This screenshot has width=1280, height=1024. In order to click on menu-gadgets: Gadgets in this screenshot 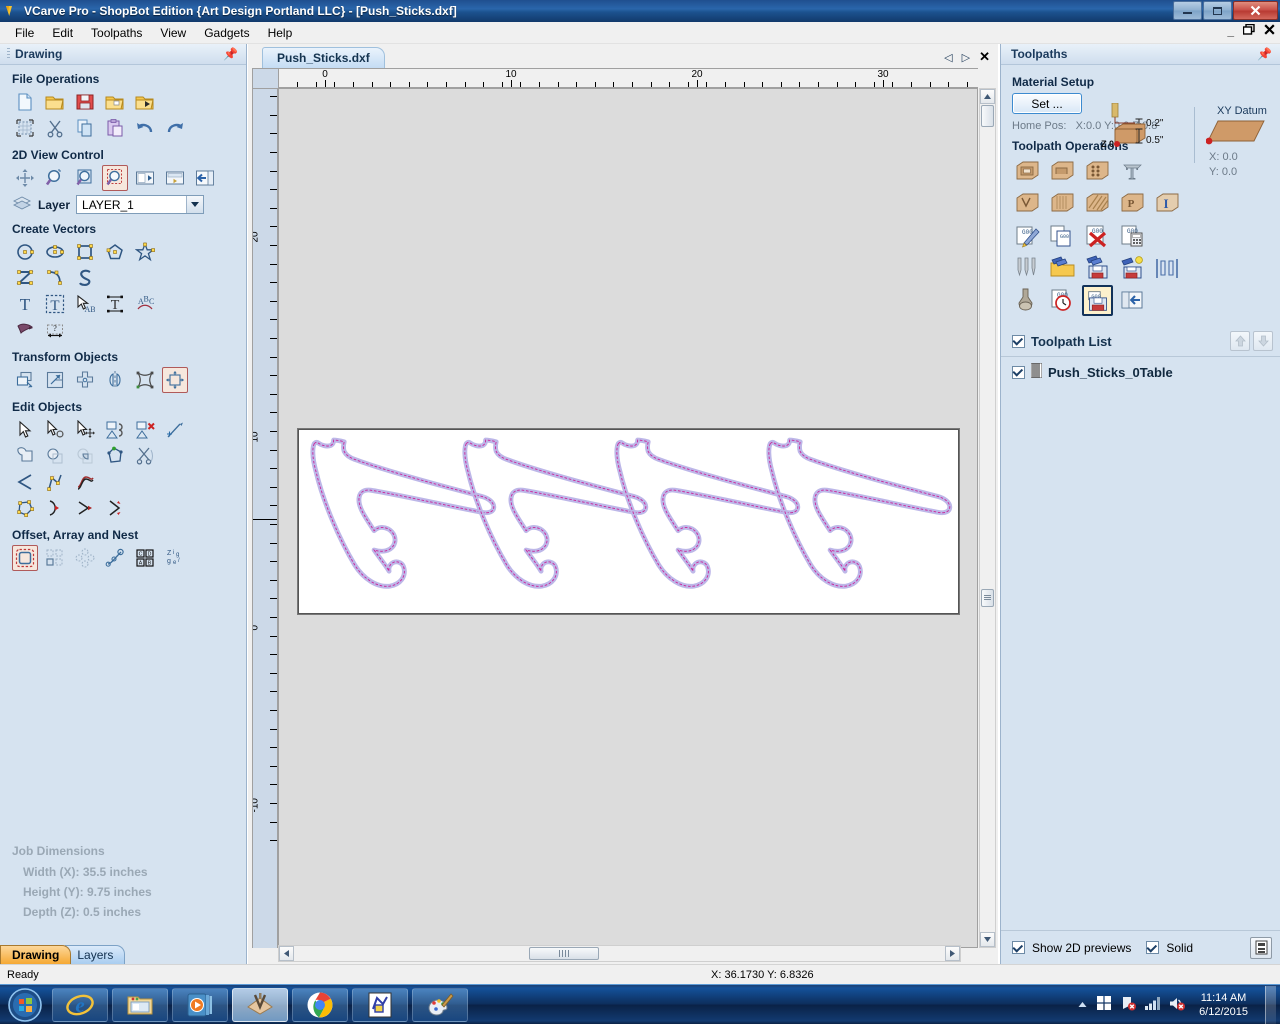, I will do `click(226, 33)`.